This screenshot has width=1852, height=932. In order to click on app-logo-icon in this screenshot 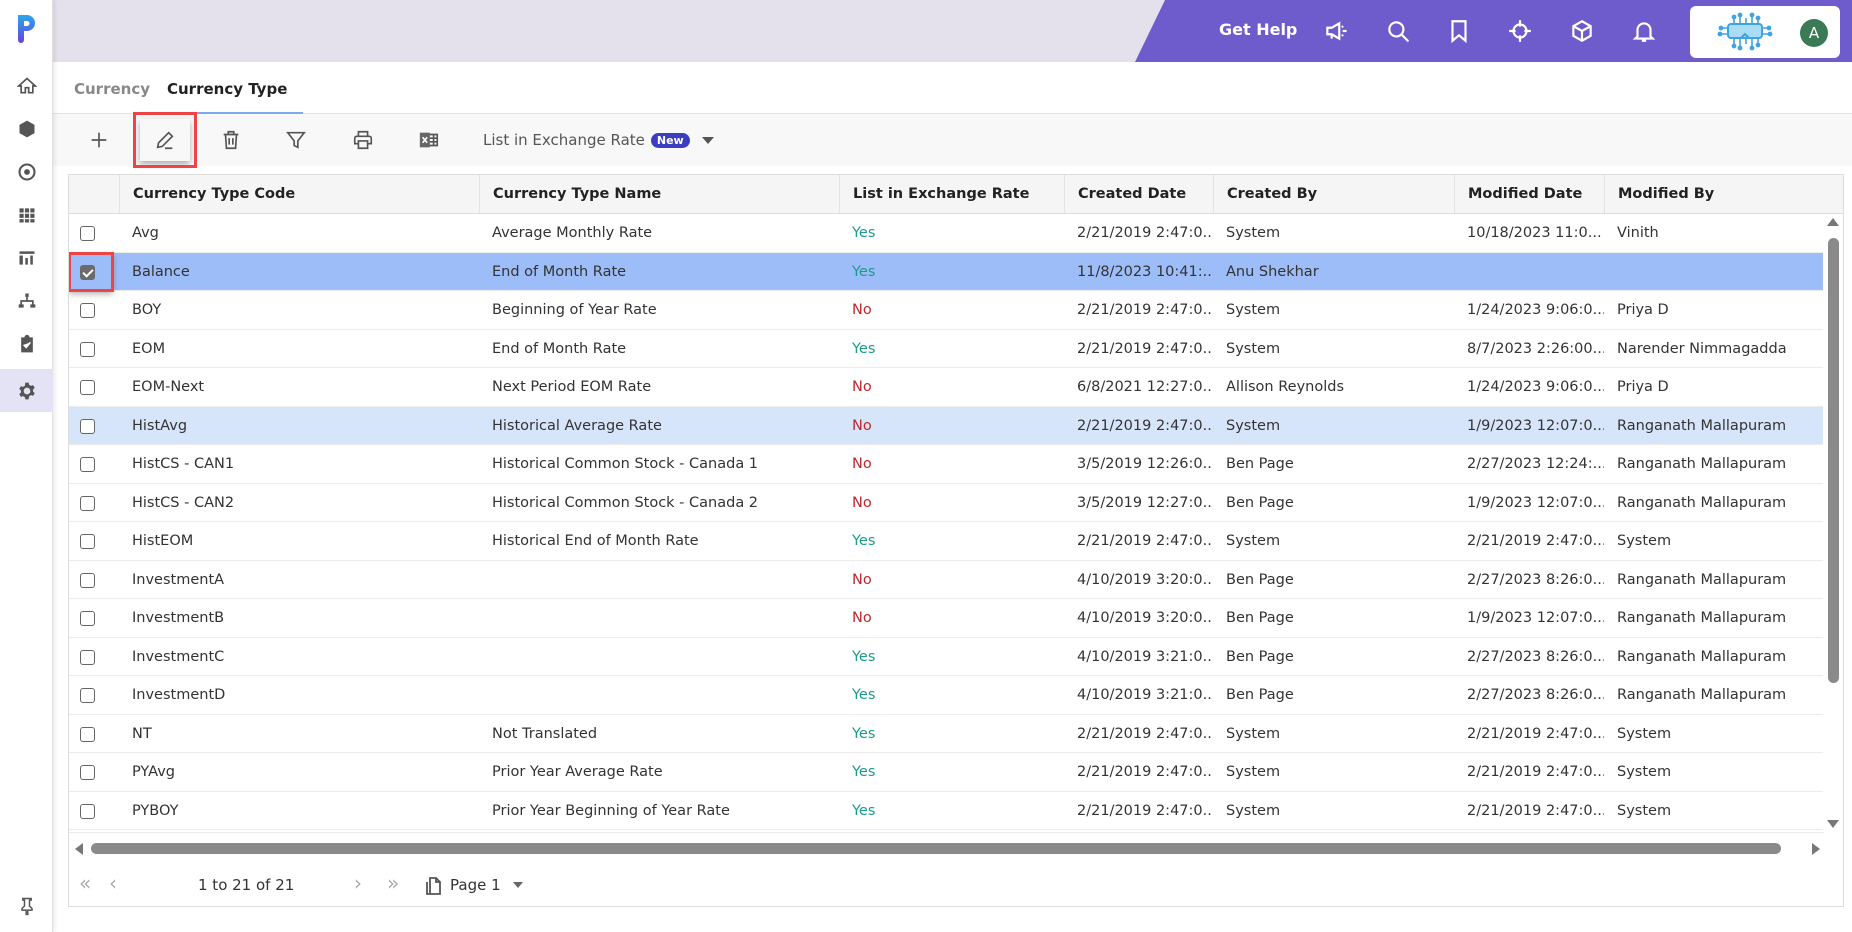, I will do `click(27, 28)`.